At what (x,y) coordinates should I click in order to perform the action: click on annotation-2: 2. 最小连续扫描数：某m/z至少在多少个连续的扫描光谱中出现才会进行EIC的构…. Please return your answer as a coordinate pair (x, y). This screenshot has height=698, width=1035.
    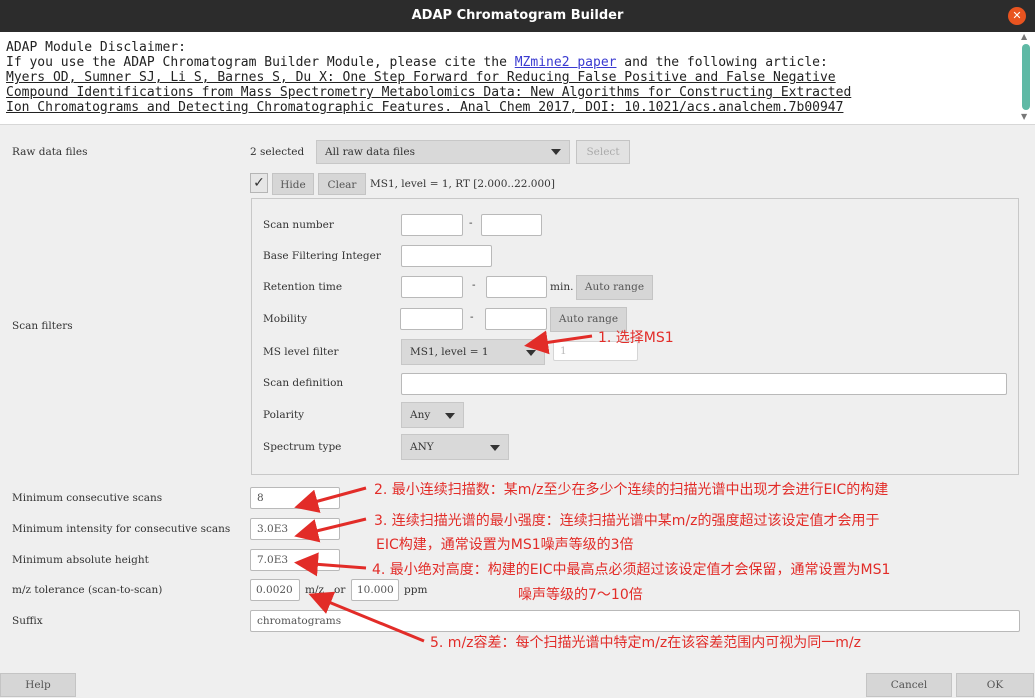
    Looking at the image, I should click on (631, 490).